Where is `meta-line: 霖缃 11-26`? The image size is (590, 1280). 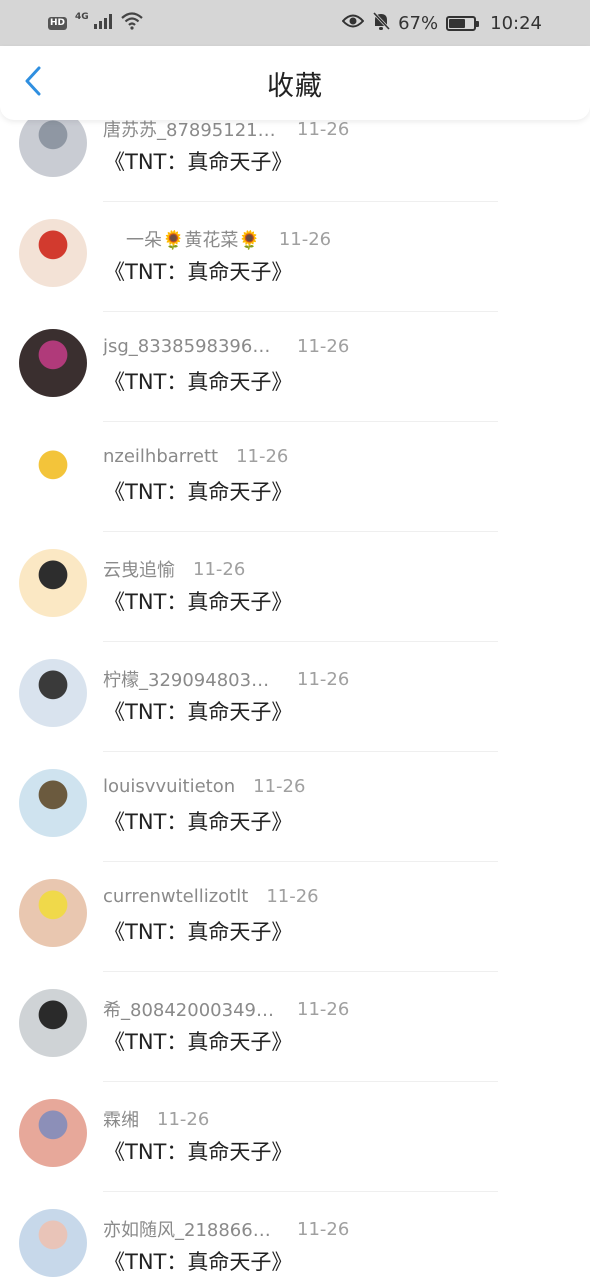
meta-line: 霖缃 11-26 is located at coordinates (156, 1119).